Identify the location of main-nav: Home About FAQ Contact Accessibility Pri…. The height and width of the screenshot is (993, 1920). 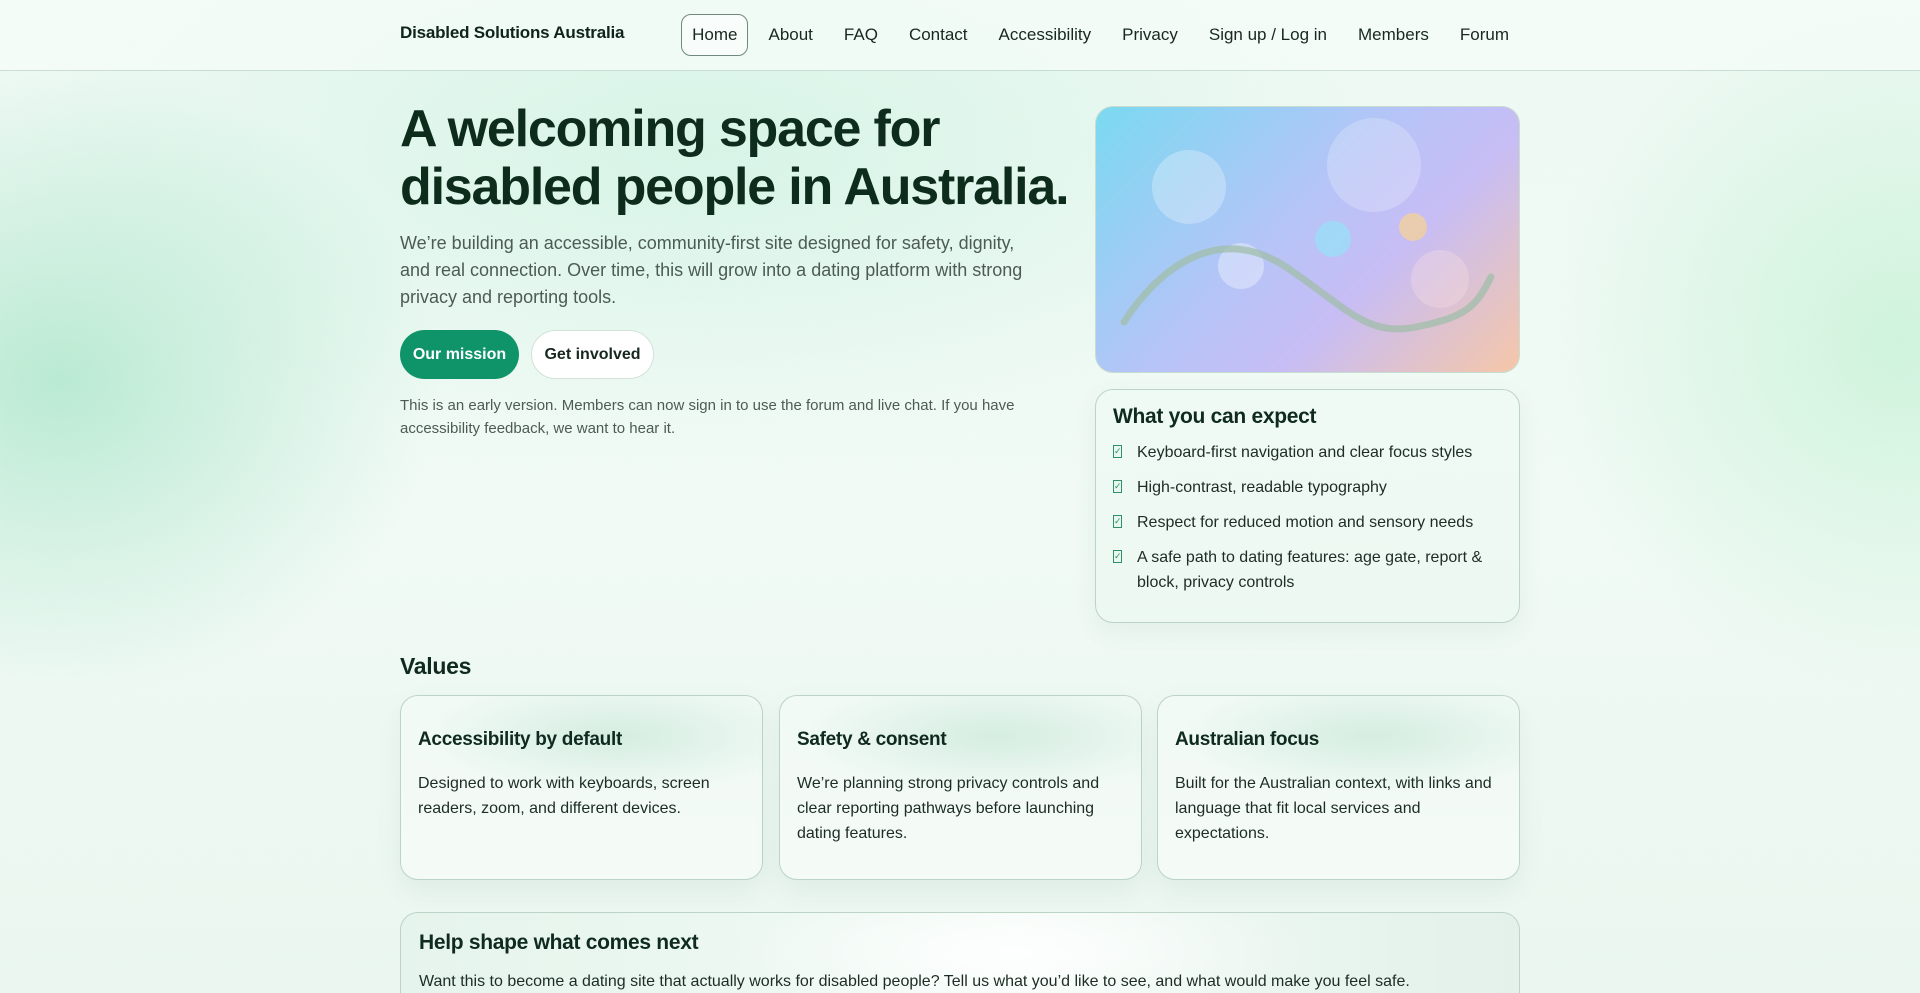
(1096, 35).